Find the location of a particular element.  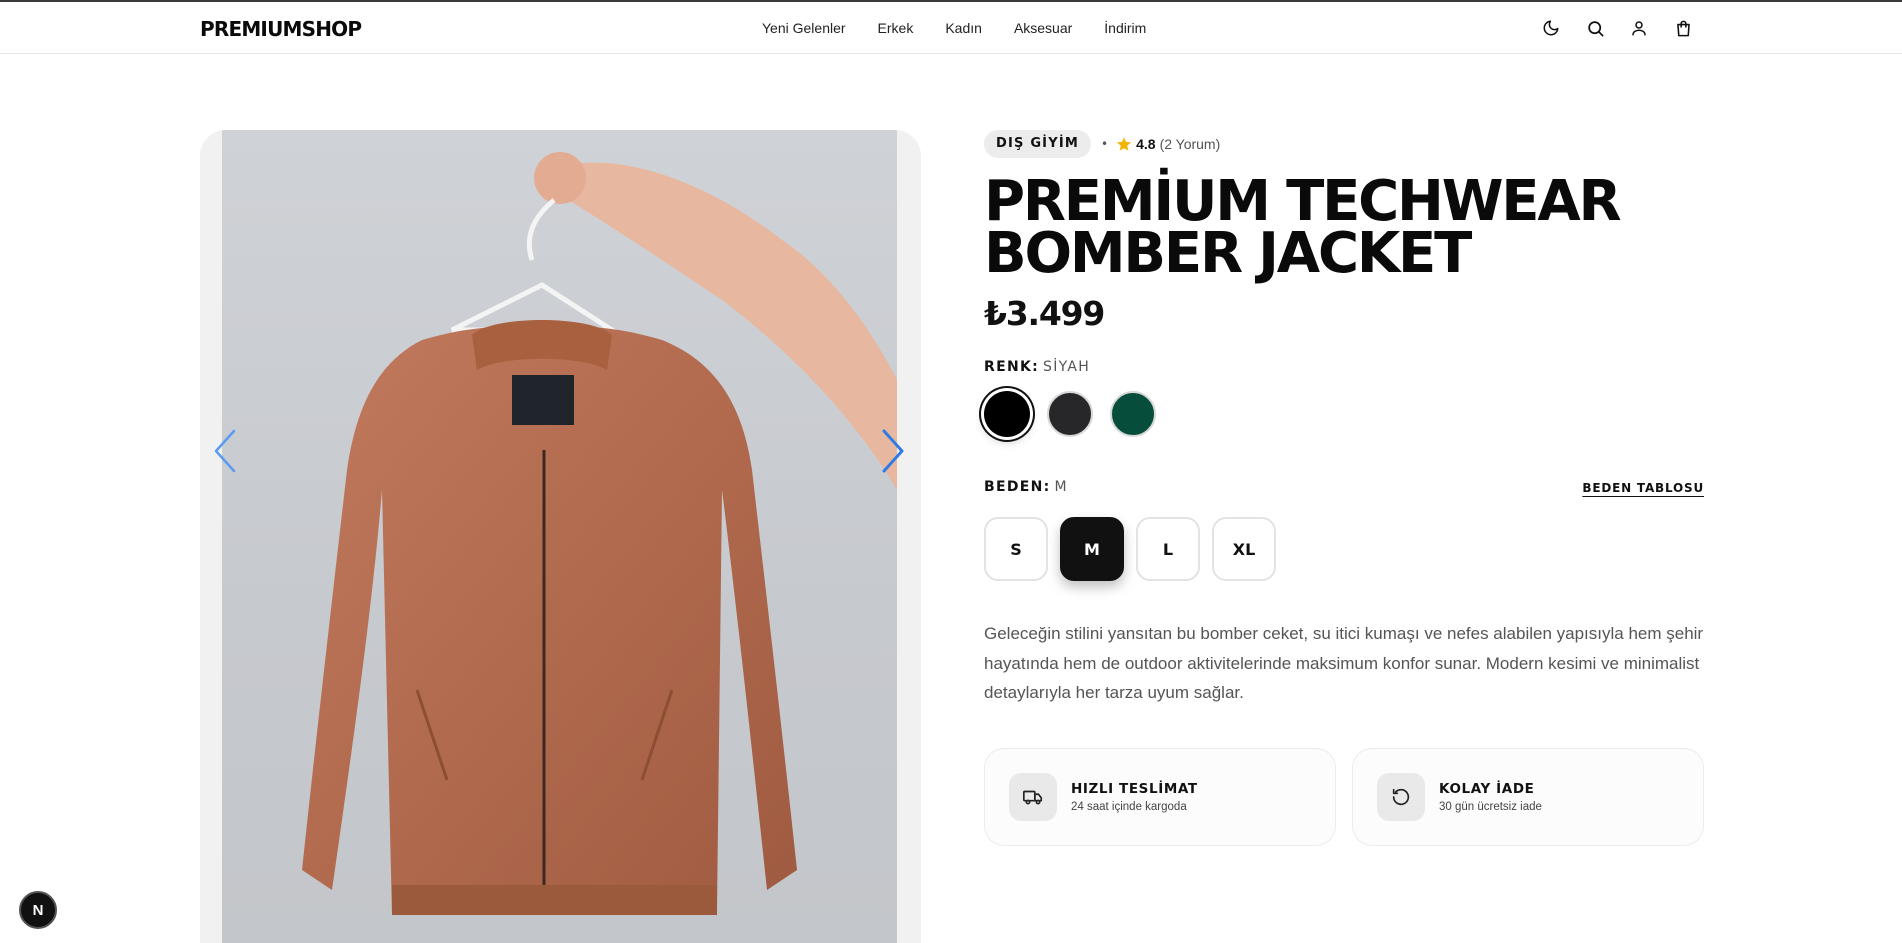

size-header: BEDEN: M BEDEN TABLOSU is located at coordinates (1344, 489).